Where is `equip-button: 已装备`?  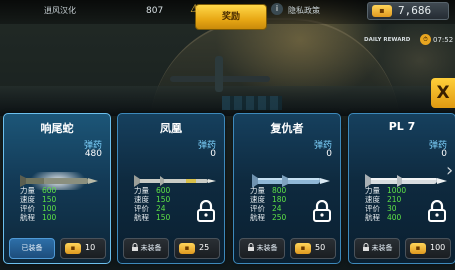 equip-button: 已装备 is located at coordinates (32, 248).